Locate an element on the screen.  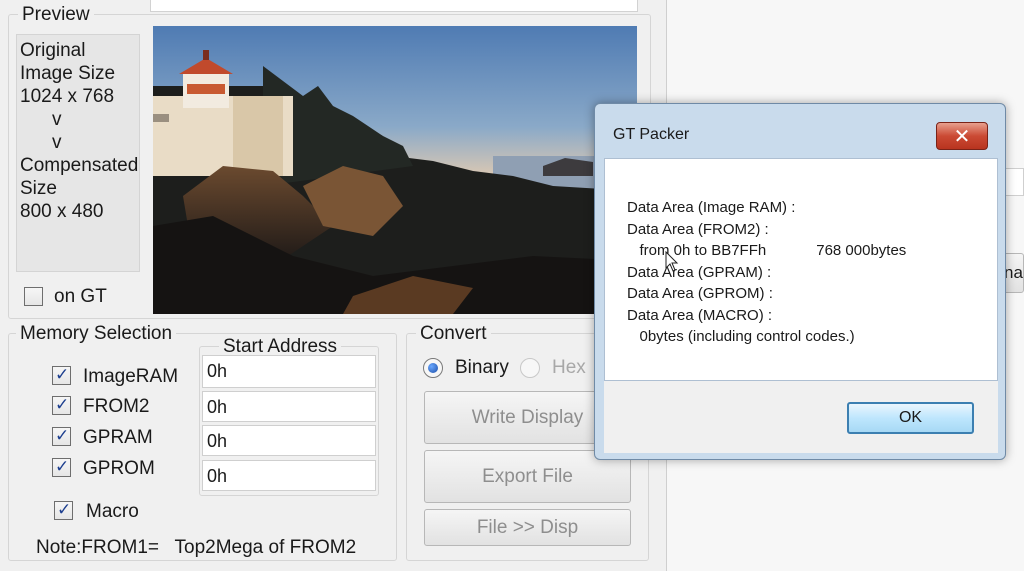
info-line: 1024 x 768 is located at coordinates (67, 96).